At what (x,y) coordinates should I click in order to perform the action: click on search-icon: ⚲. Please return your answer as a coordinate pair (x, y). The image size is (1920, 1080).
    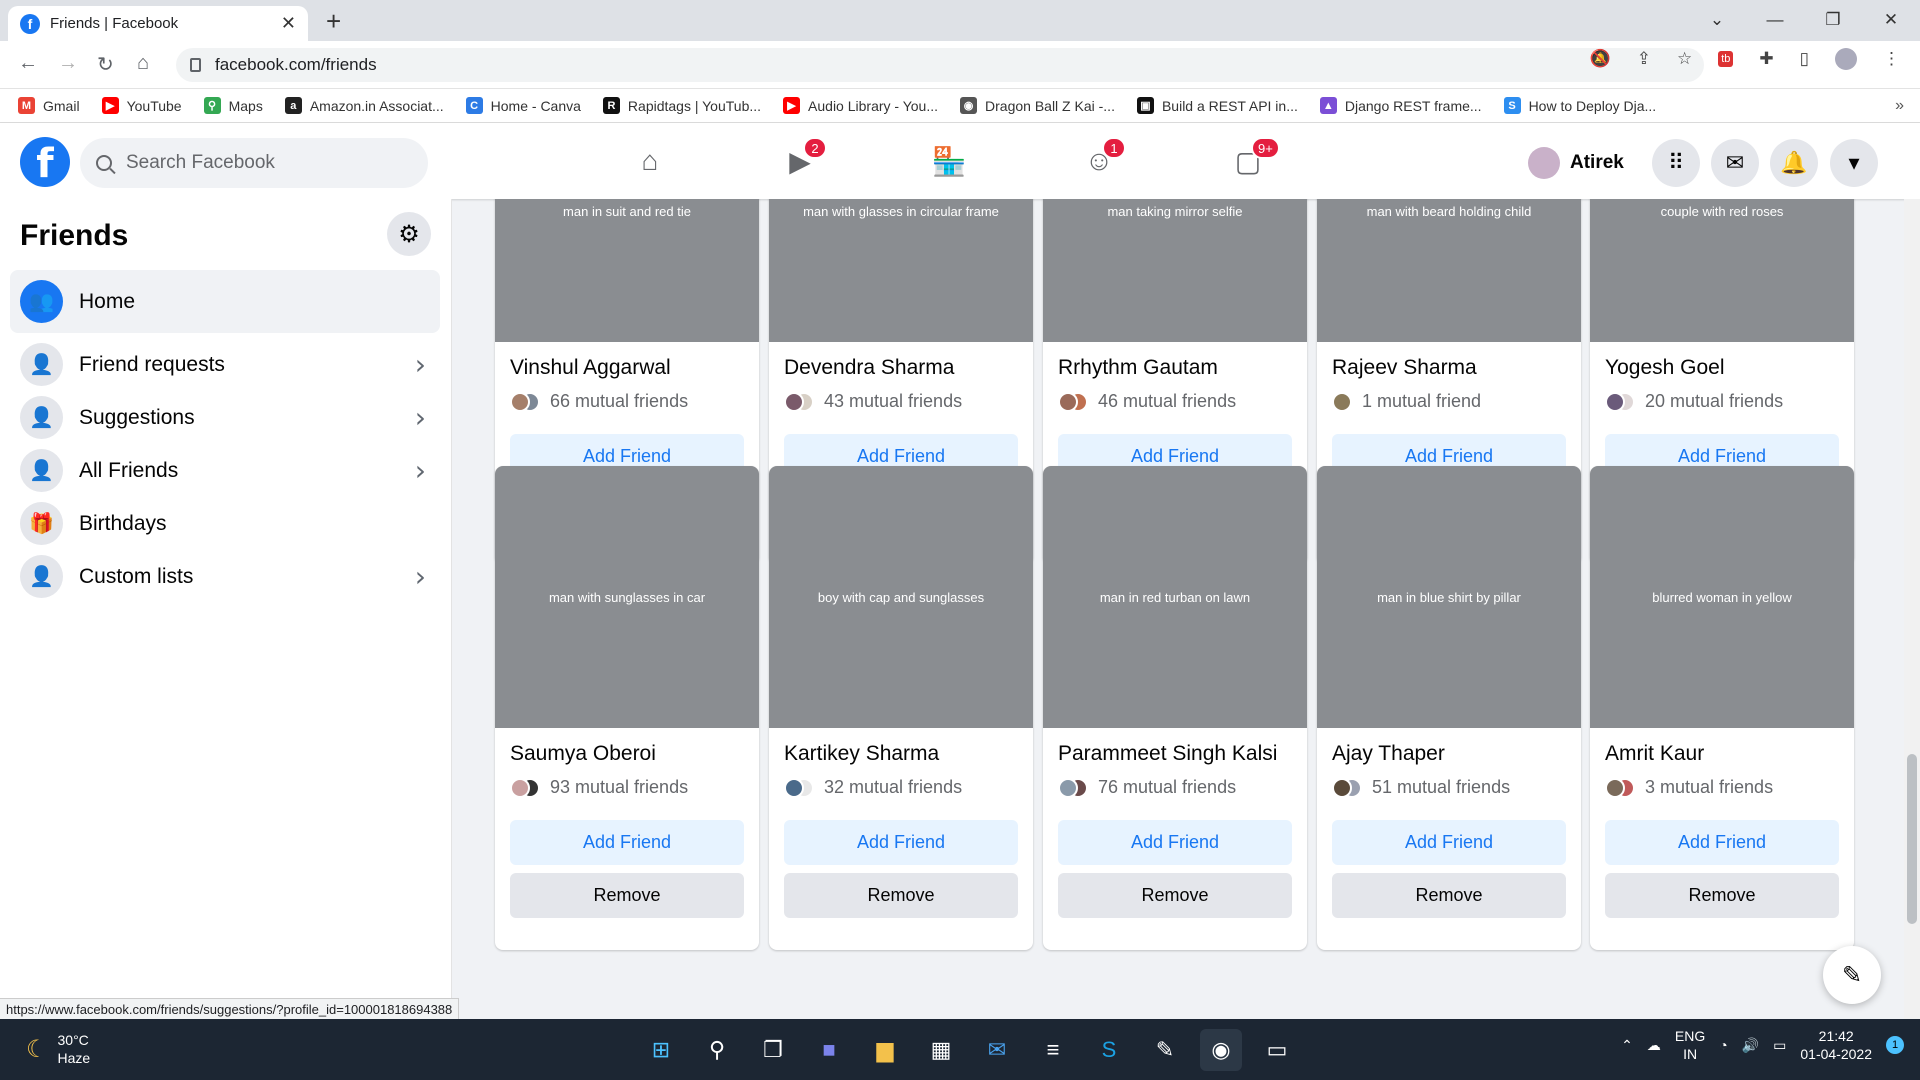
    Looking at the image, I should click on (717, 1050).